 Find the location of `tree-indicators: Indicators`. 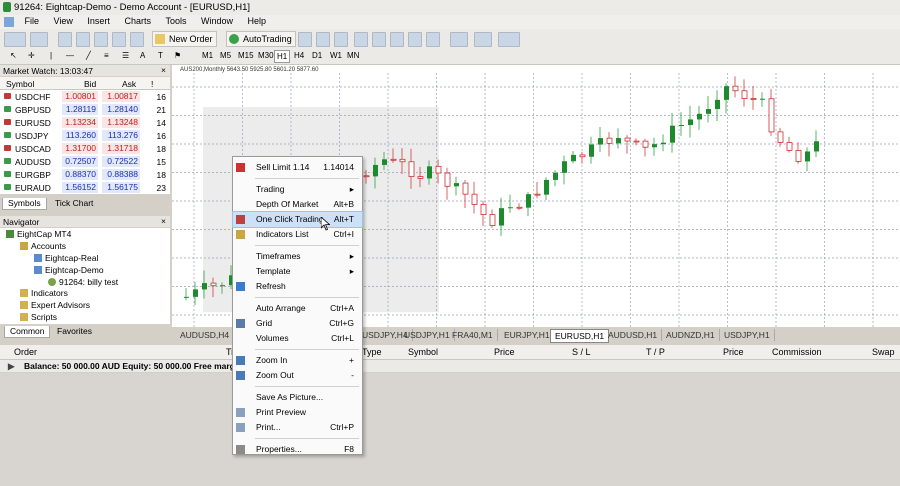

tree-indicators: Indicators is located at coordinates (44, 293).